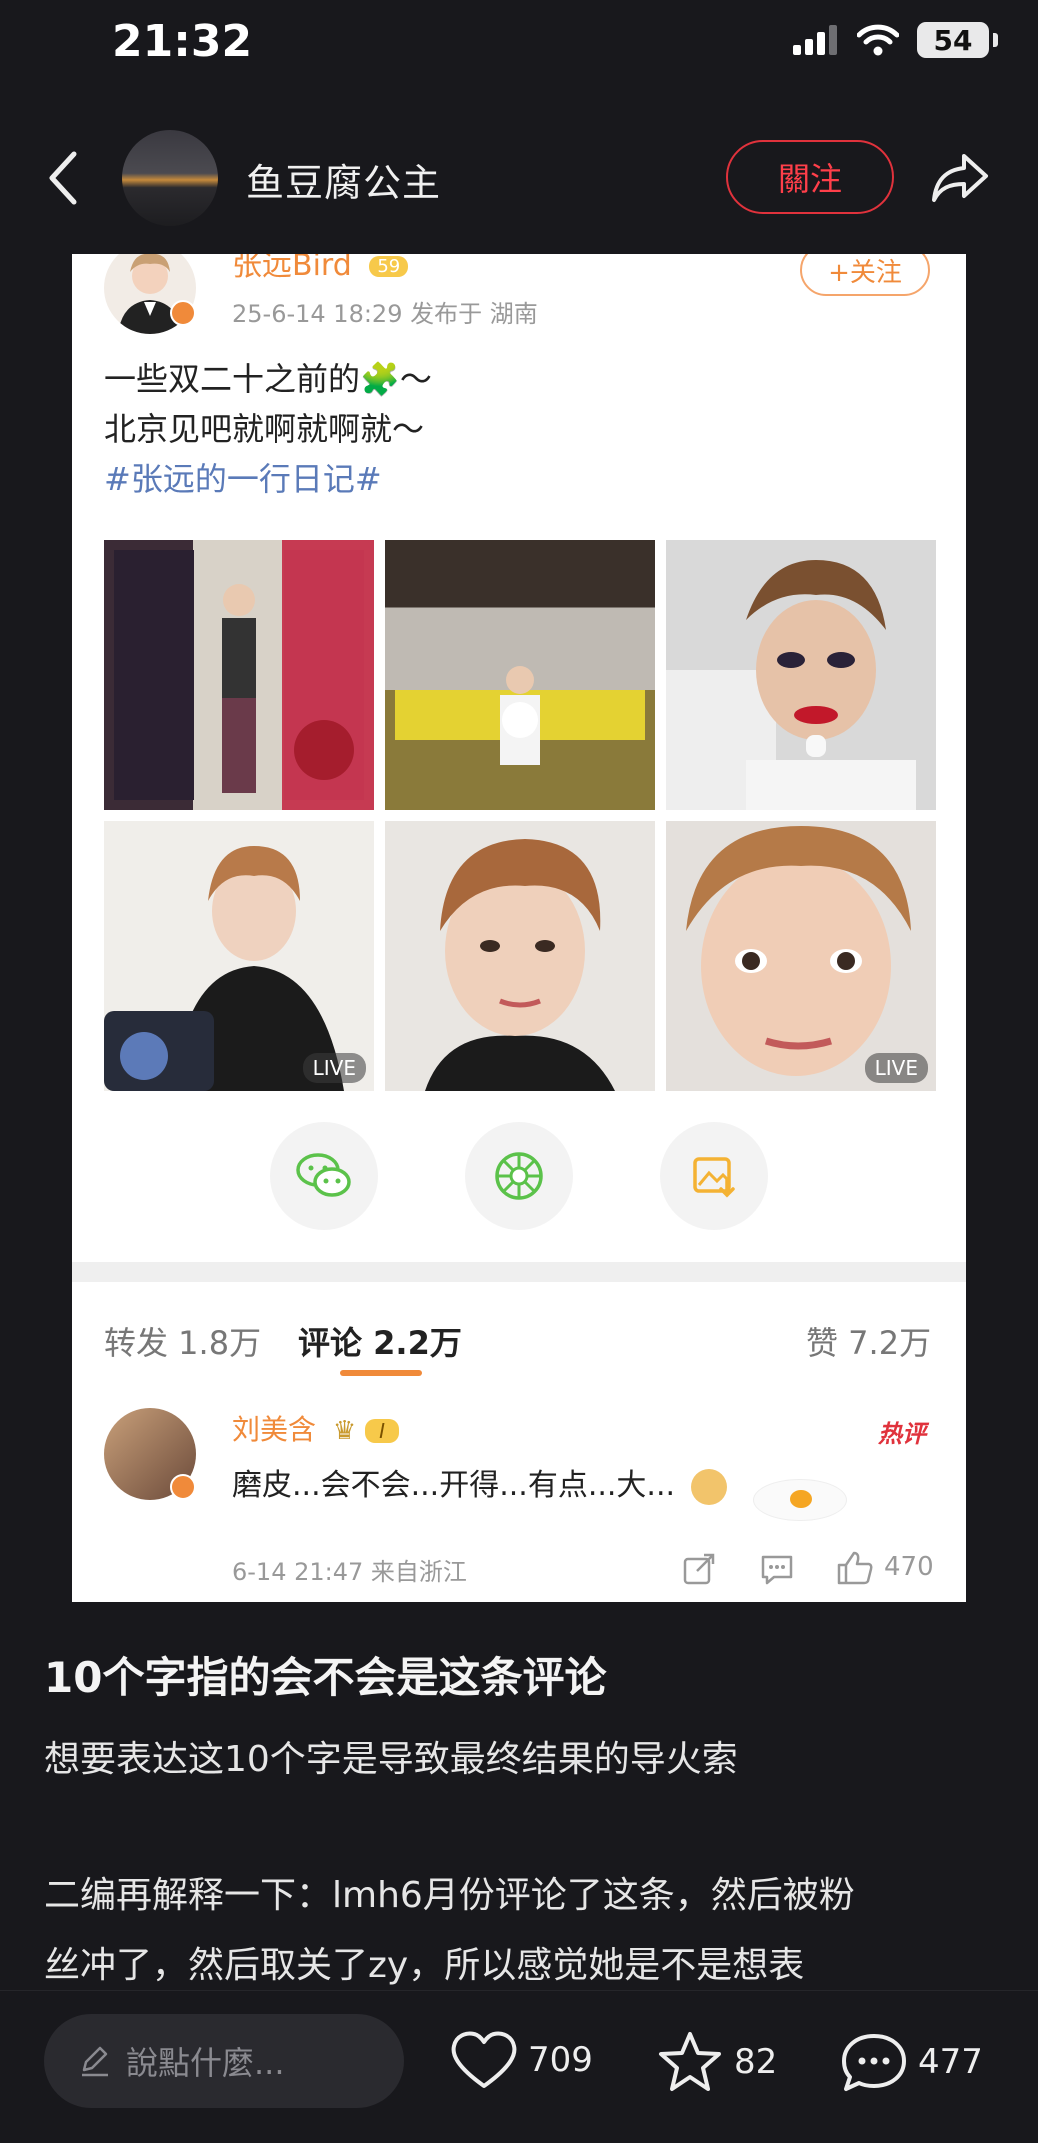 The width and height of the screenshot is (1038, 2143). What do you see at coordinates (292, 268) in the screenshot?
I see `weibo-username-text: 张远Bird` at bounding box center [292, 268].